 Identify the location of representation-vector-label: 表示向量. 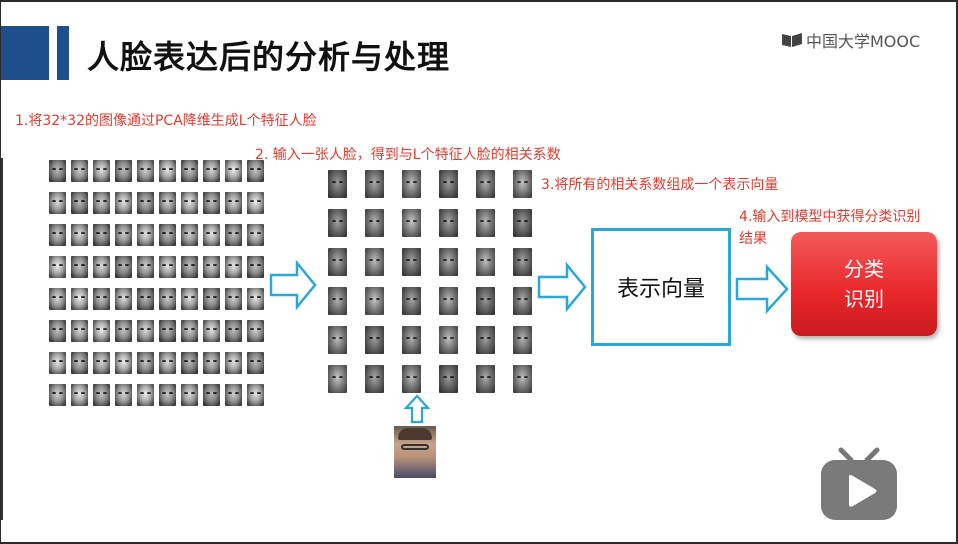
(660, 289).